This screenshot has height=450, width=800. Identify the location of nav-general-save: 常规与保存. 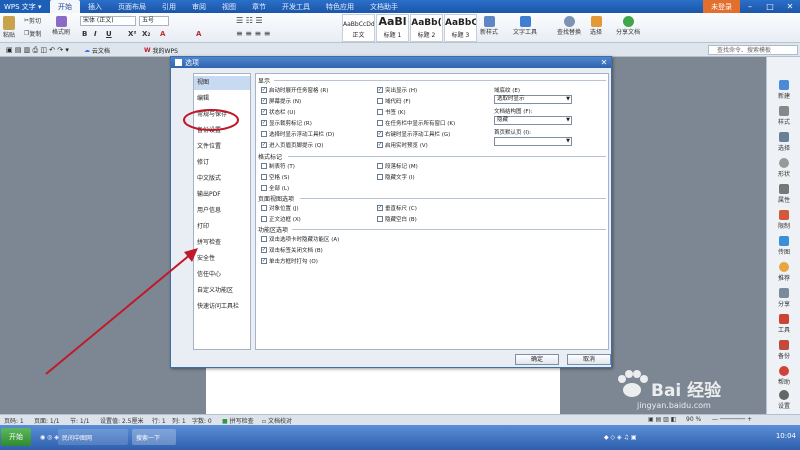
(222, 115).